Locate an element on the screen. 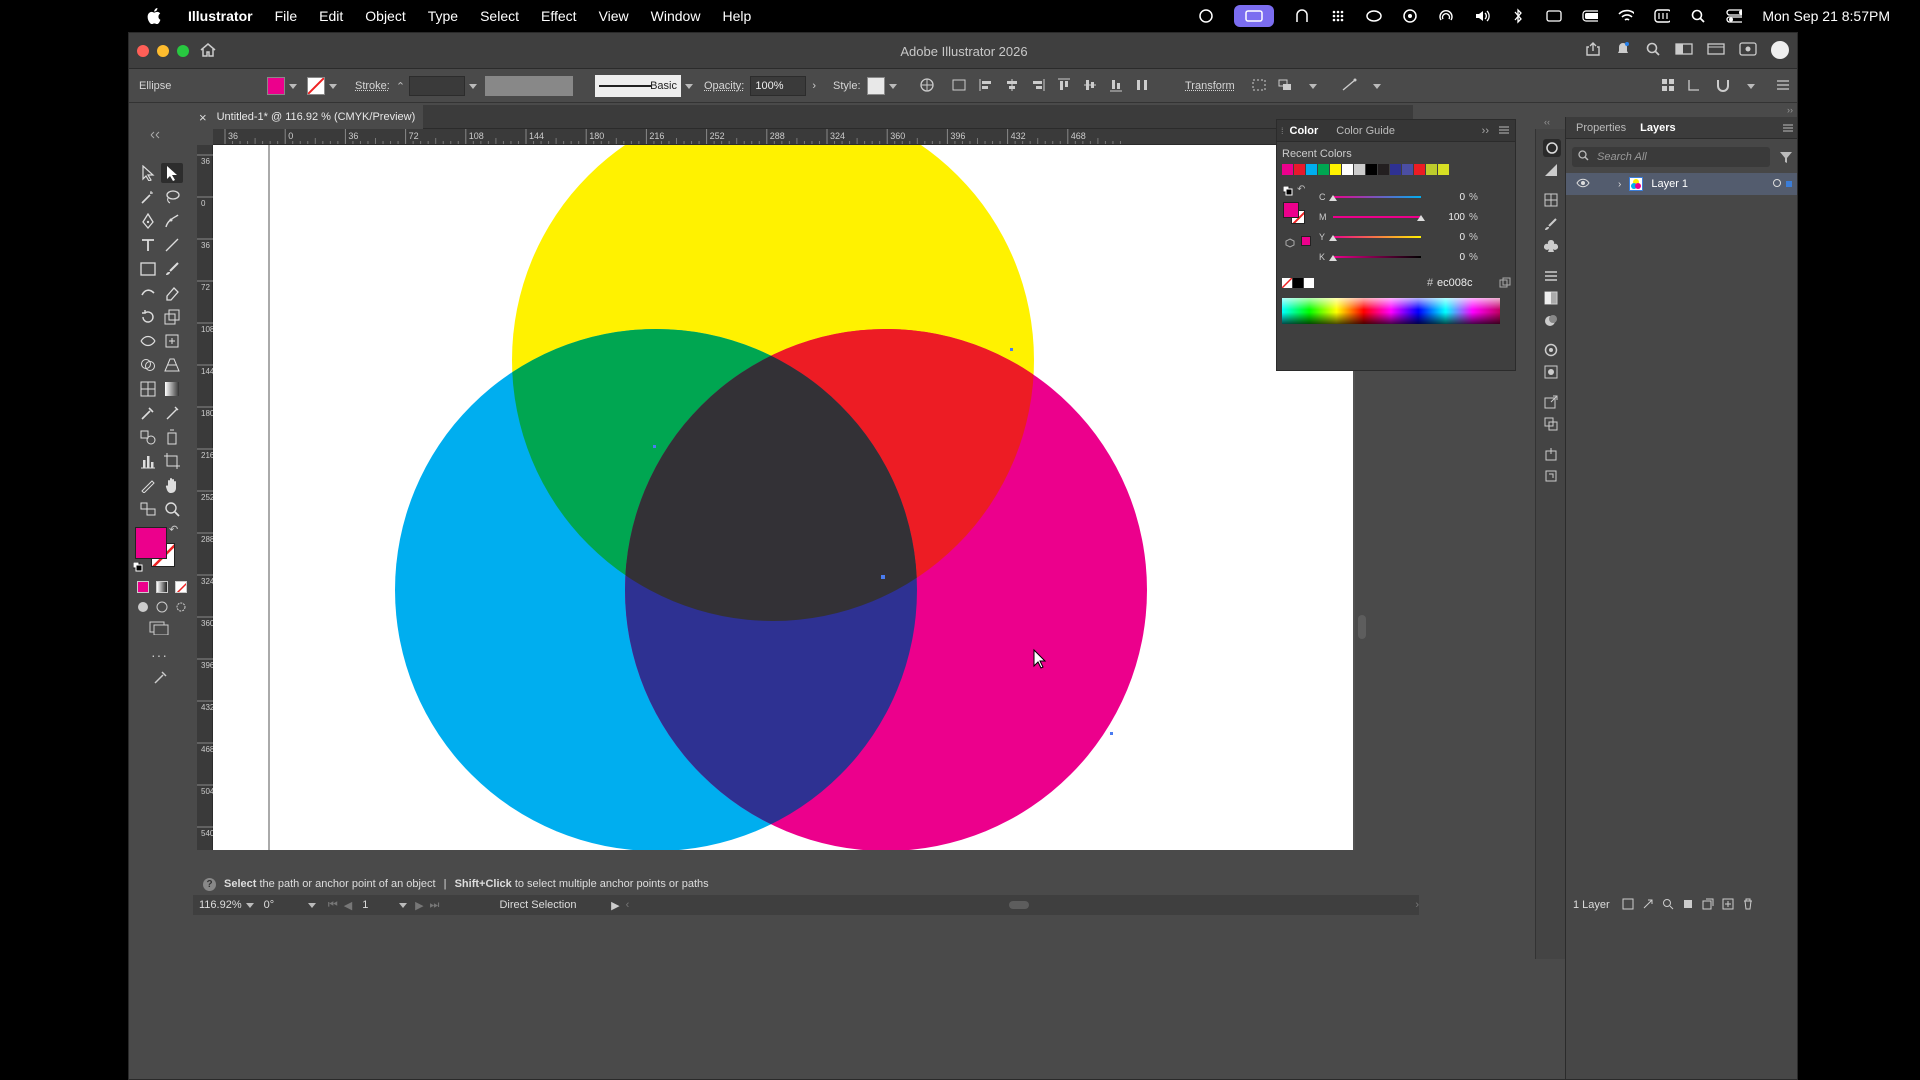 The height and width of the screenshot is (1080, 1920). menu-type: Type is located at coordinates (443, 16).